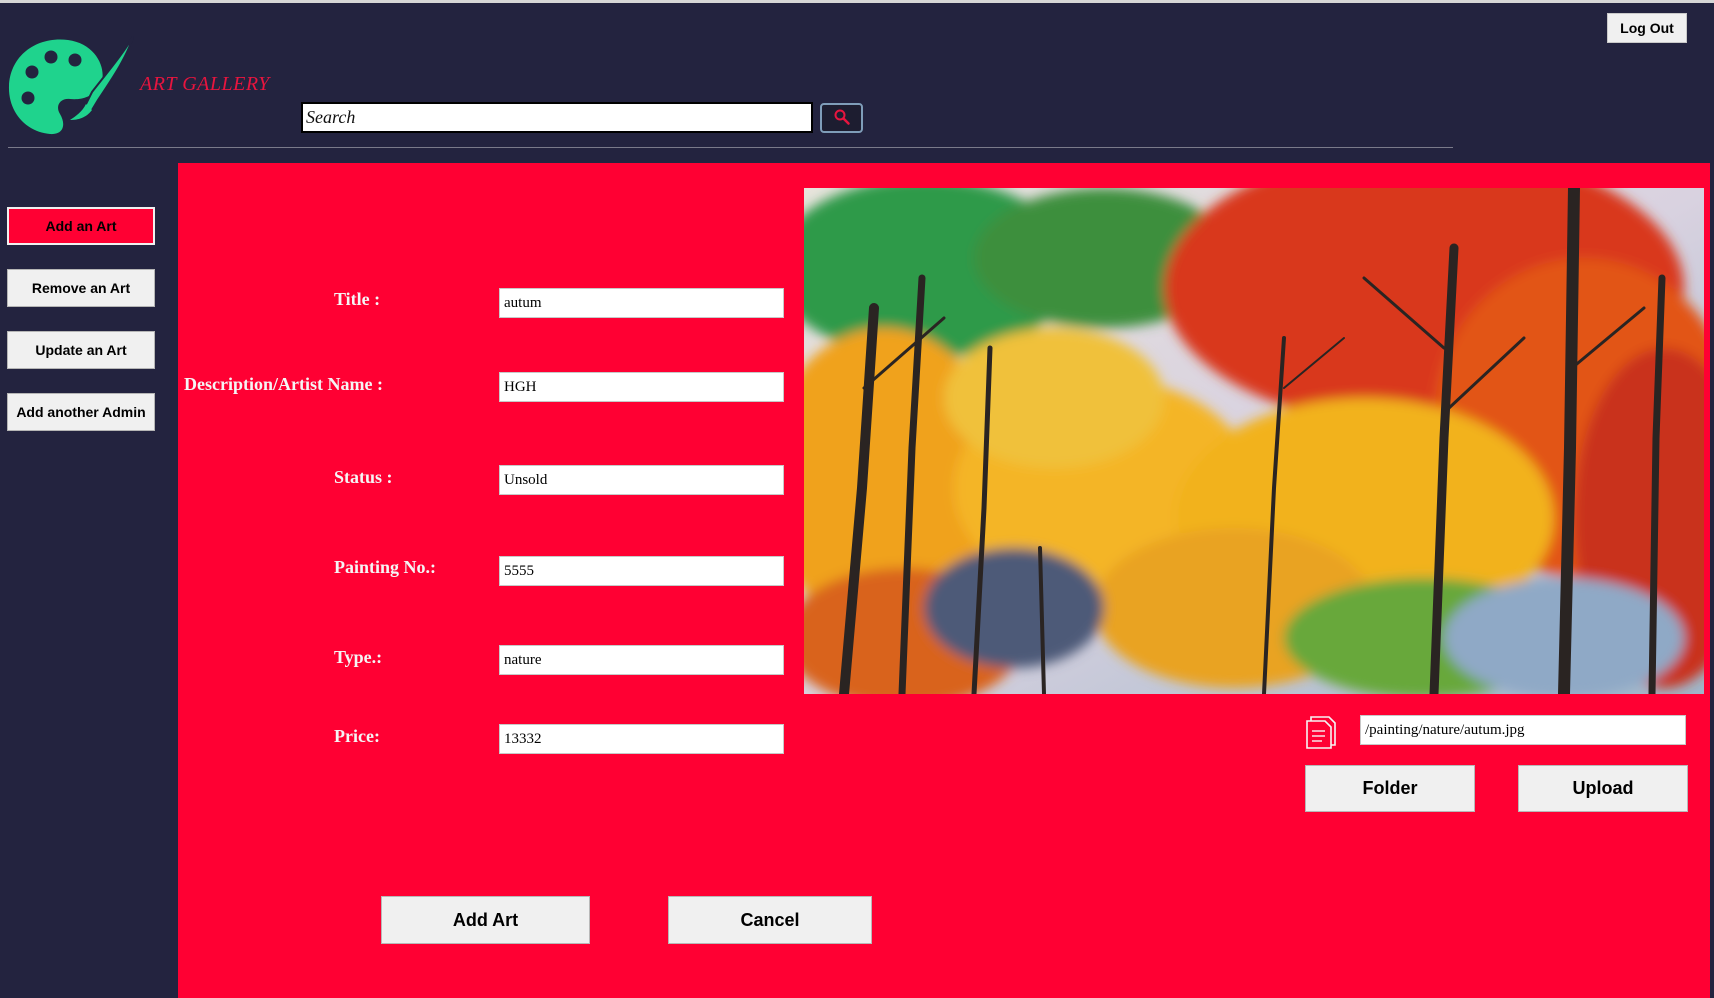 The height and width of the screenshot is (998, 1714). What do you see at coordinates (641, 387) in the screenshot?
I see `description-input` at bounding box center [641, 387].